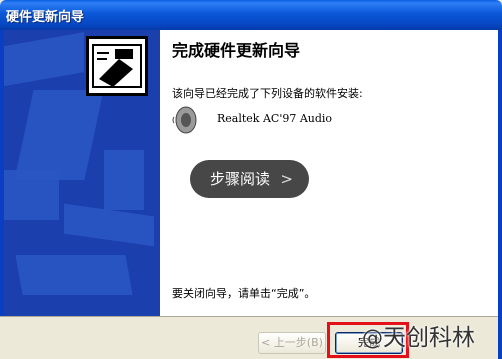  Describe the element at coordinates (292, 343) in the screenshot. I see `back-button: < 上一步(B)` at that location.